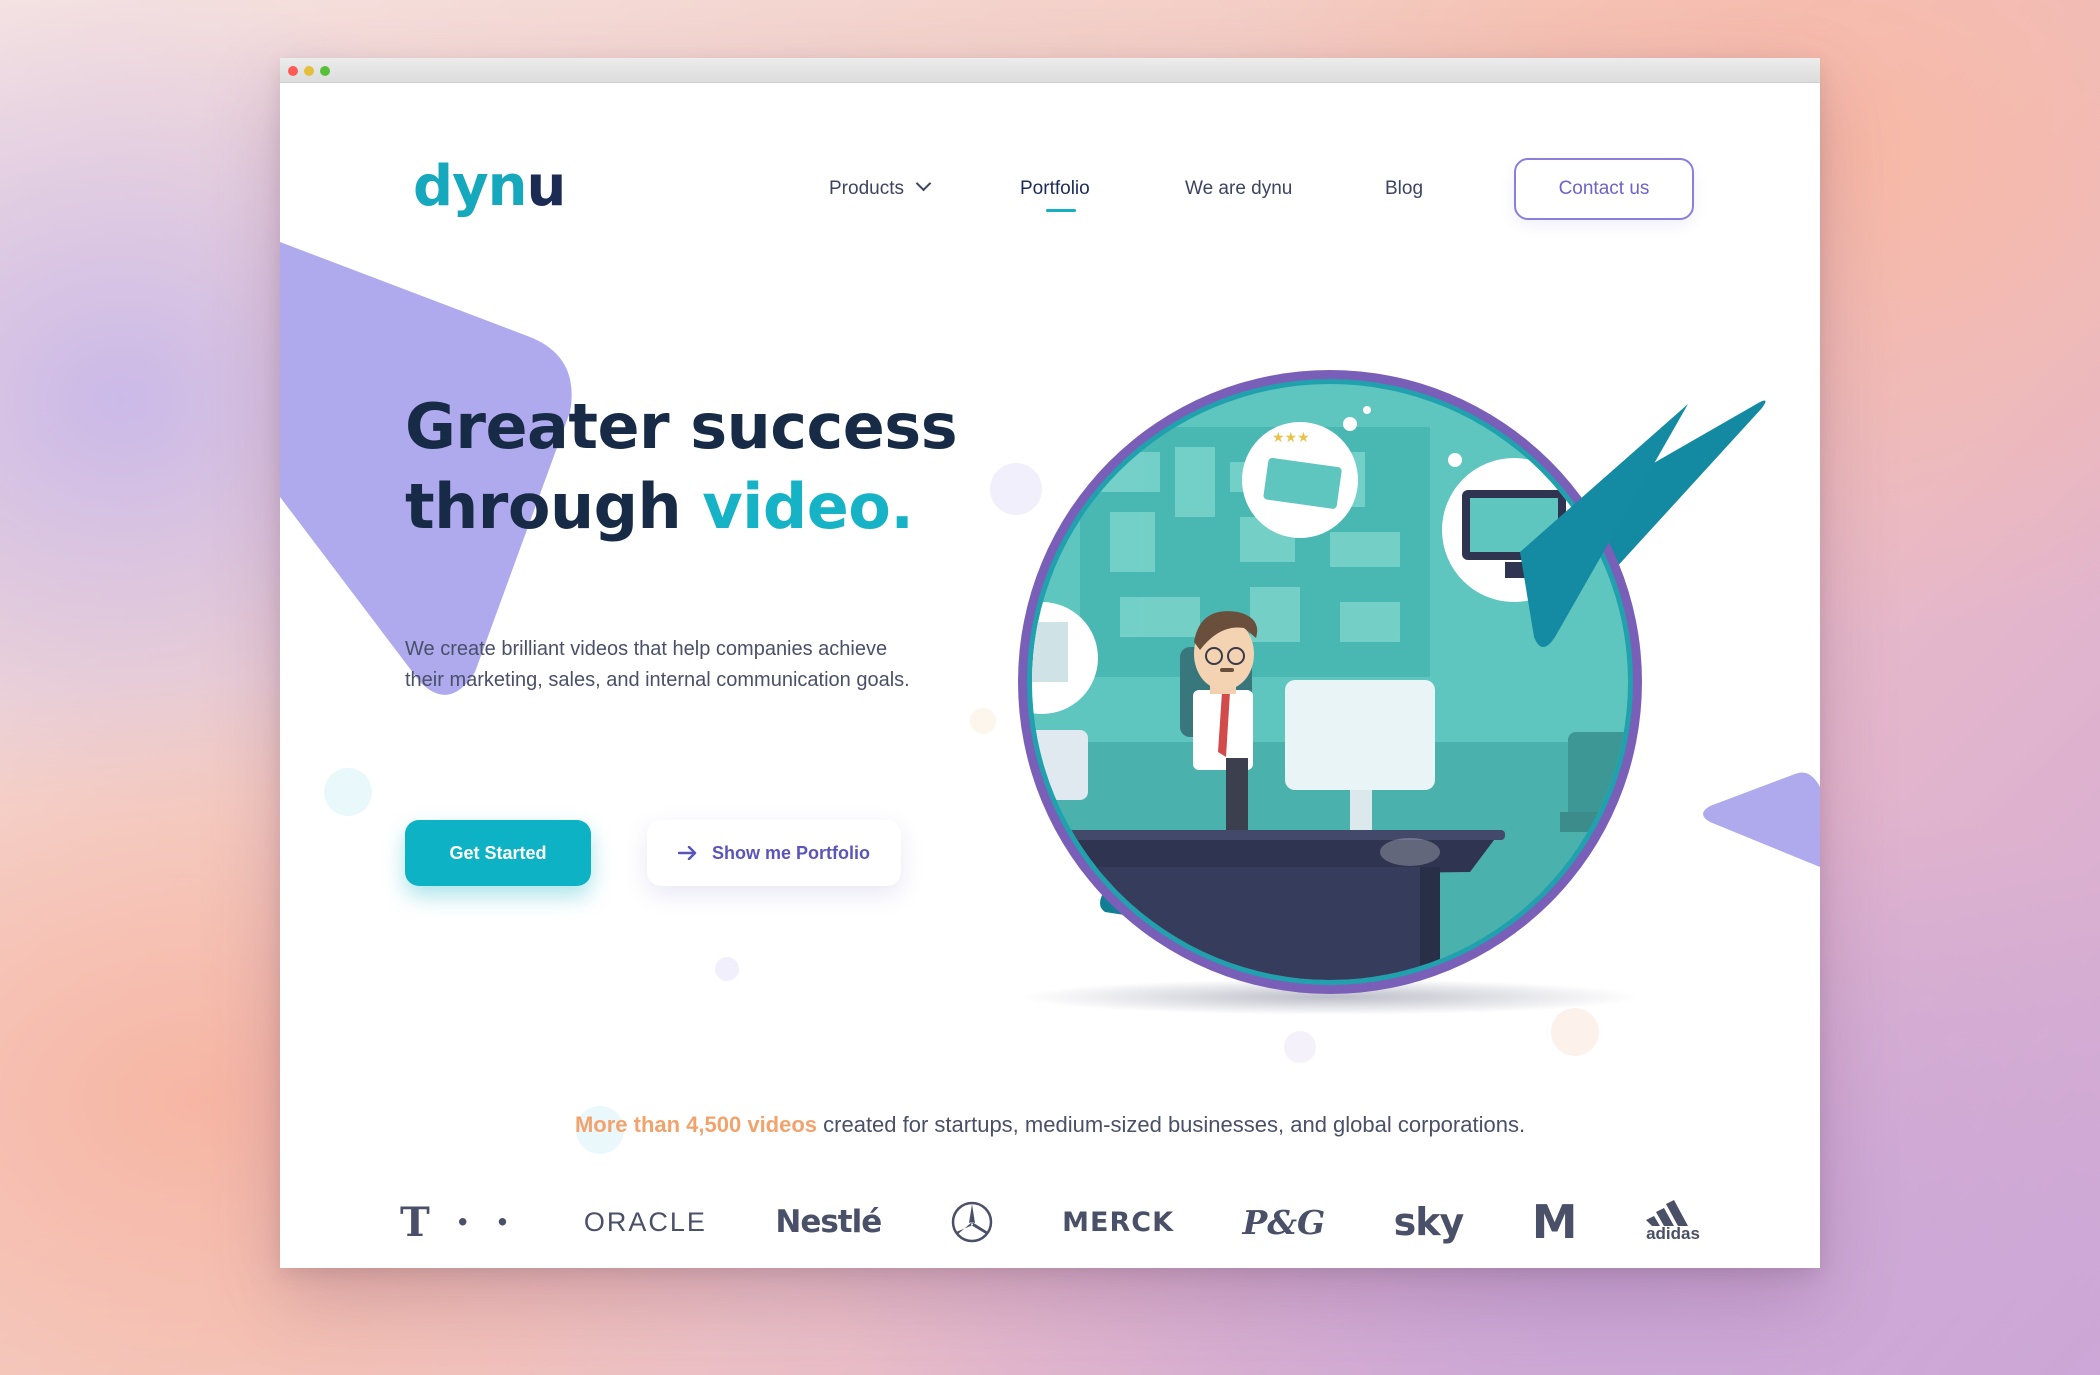 This screenshot has width=2100, height=1375. I want to click on contact-us-button: Contact us, so click(1604, 189).